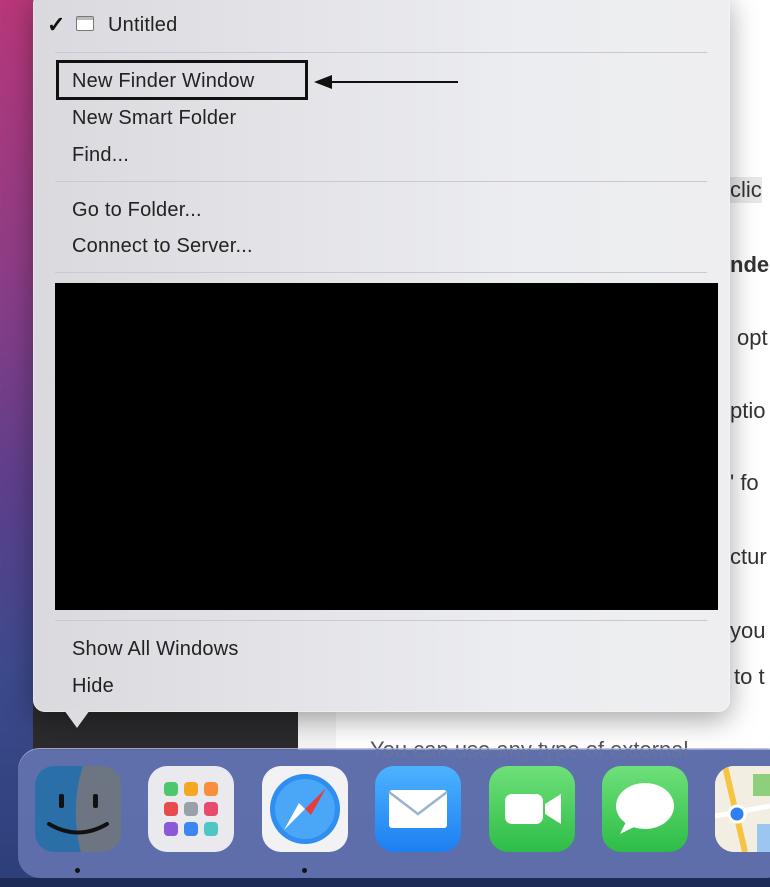 The width and height of the screenshot is (770, 887). What do you see at coordinates (752, 337) in the screenshot?
I see `doc-text-fragment: opt` at bounding box center [752, 337].